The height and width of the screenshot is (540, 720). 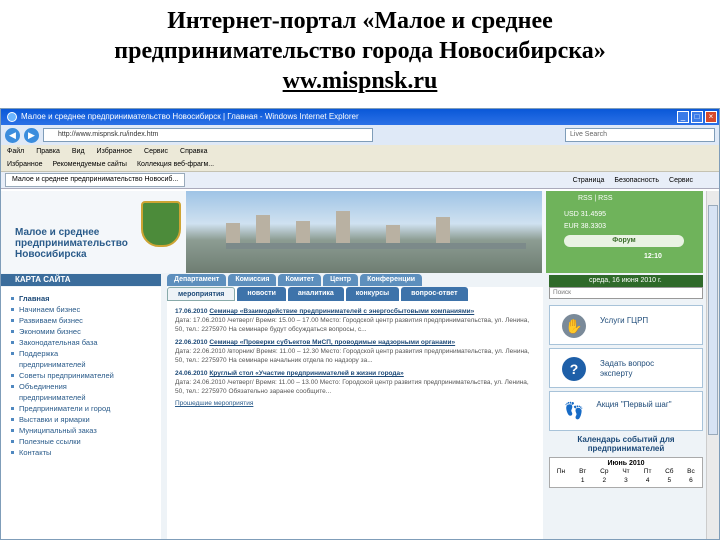 What do you see at coordinates (626, 444) in the screenshot?
I see `calendar-header: Календарь событий для предпринимателей` at bounding box center [626, 444].